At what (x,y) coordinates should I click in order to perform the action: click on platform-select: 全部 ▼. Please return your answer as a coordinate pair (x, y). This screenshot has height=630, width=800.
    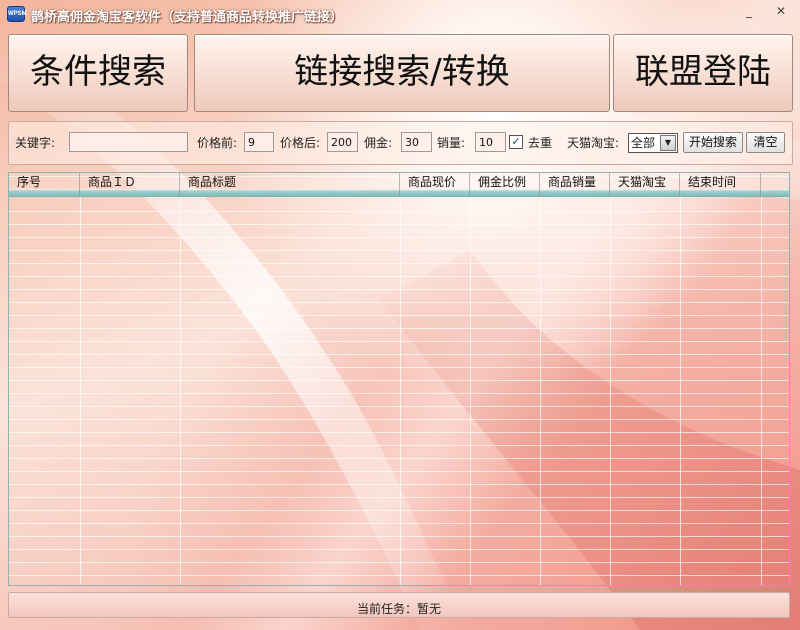
    Looking at the image, I should click on (653, 143).